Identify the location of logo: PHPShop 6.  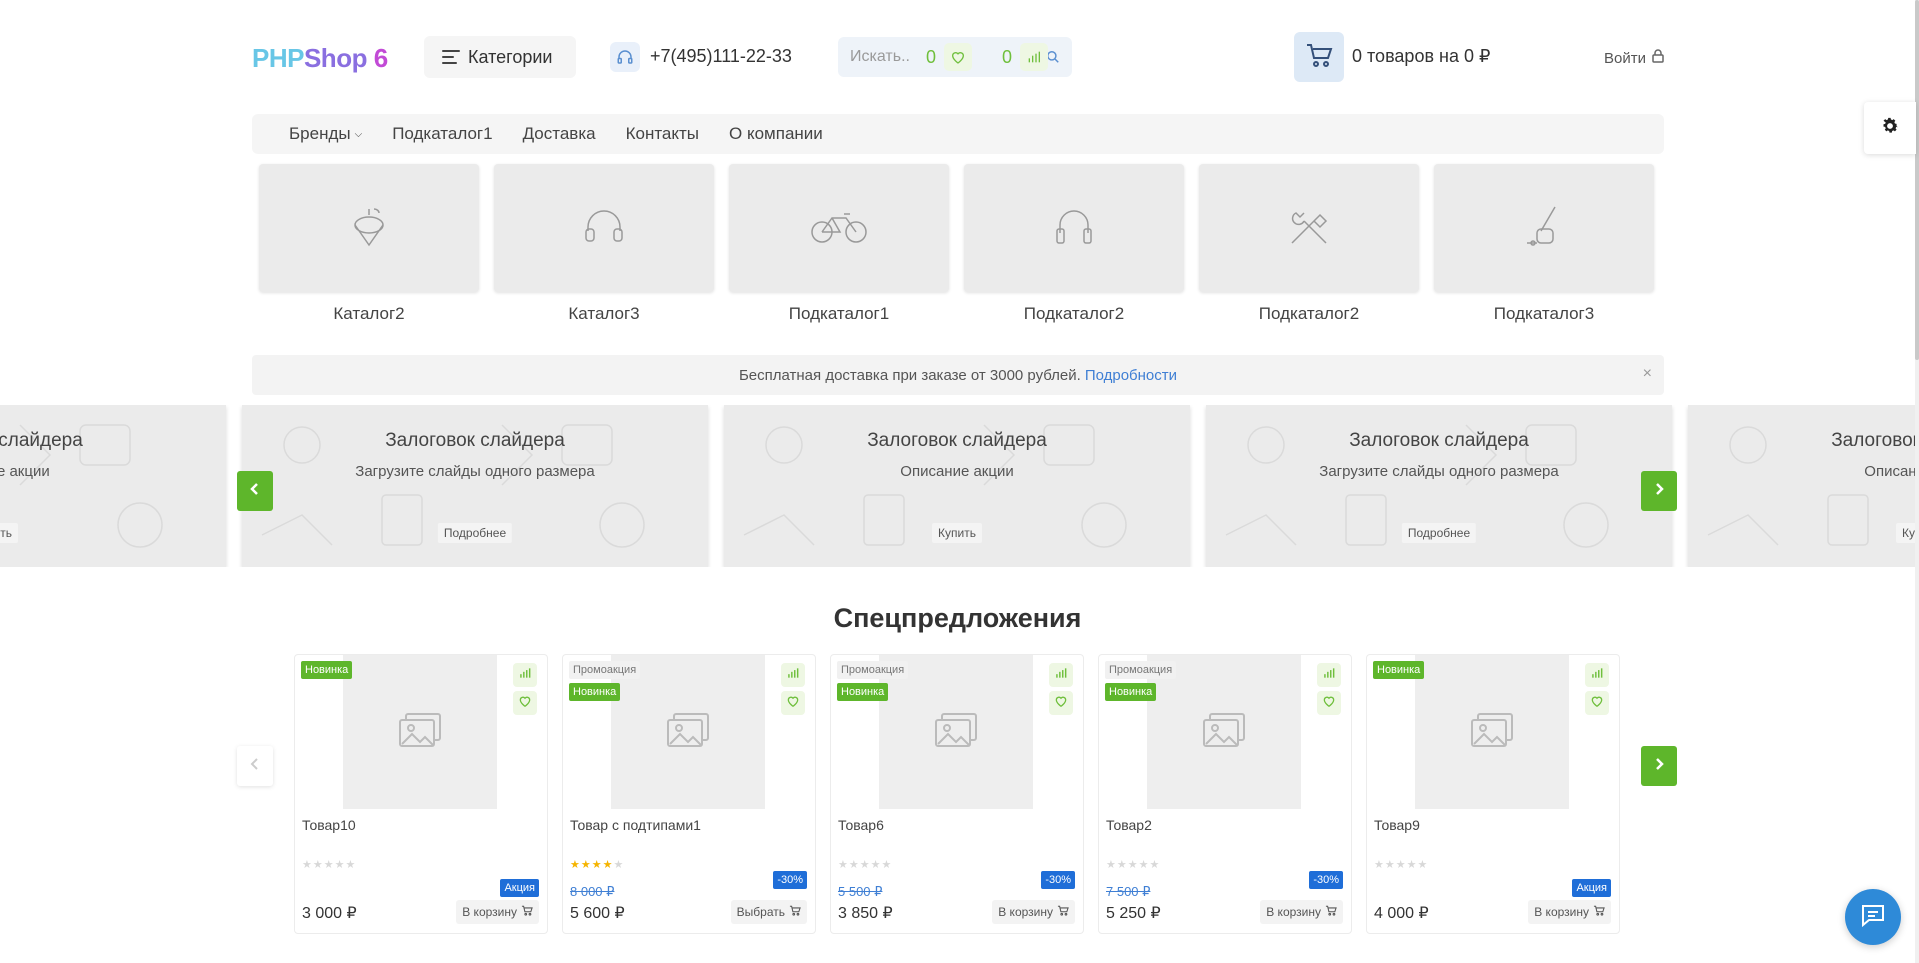
(320, 58).